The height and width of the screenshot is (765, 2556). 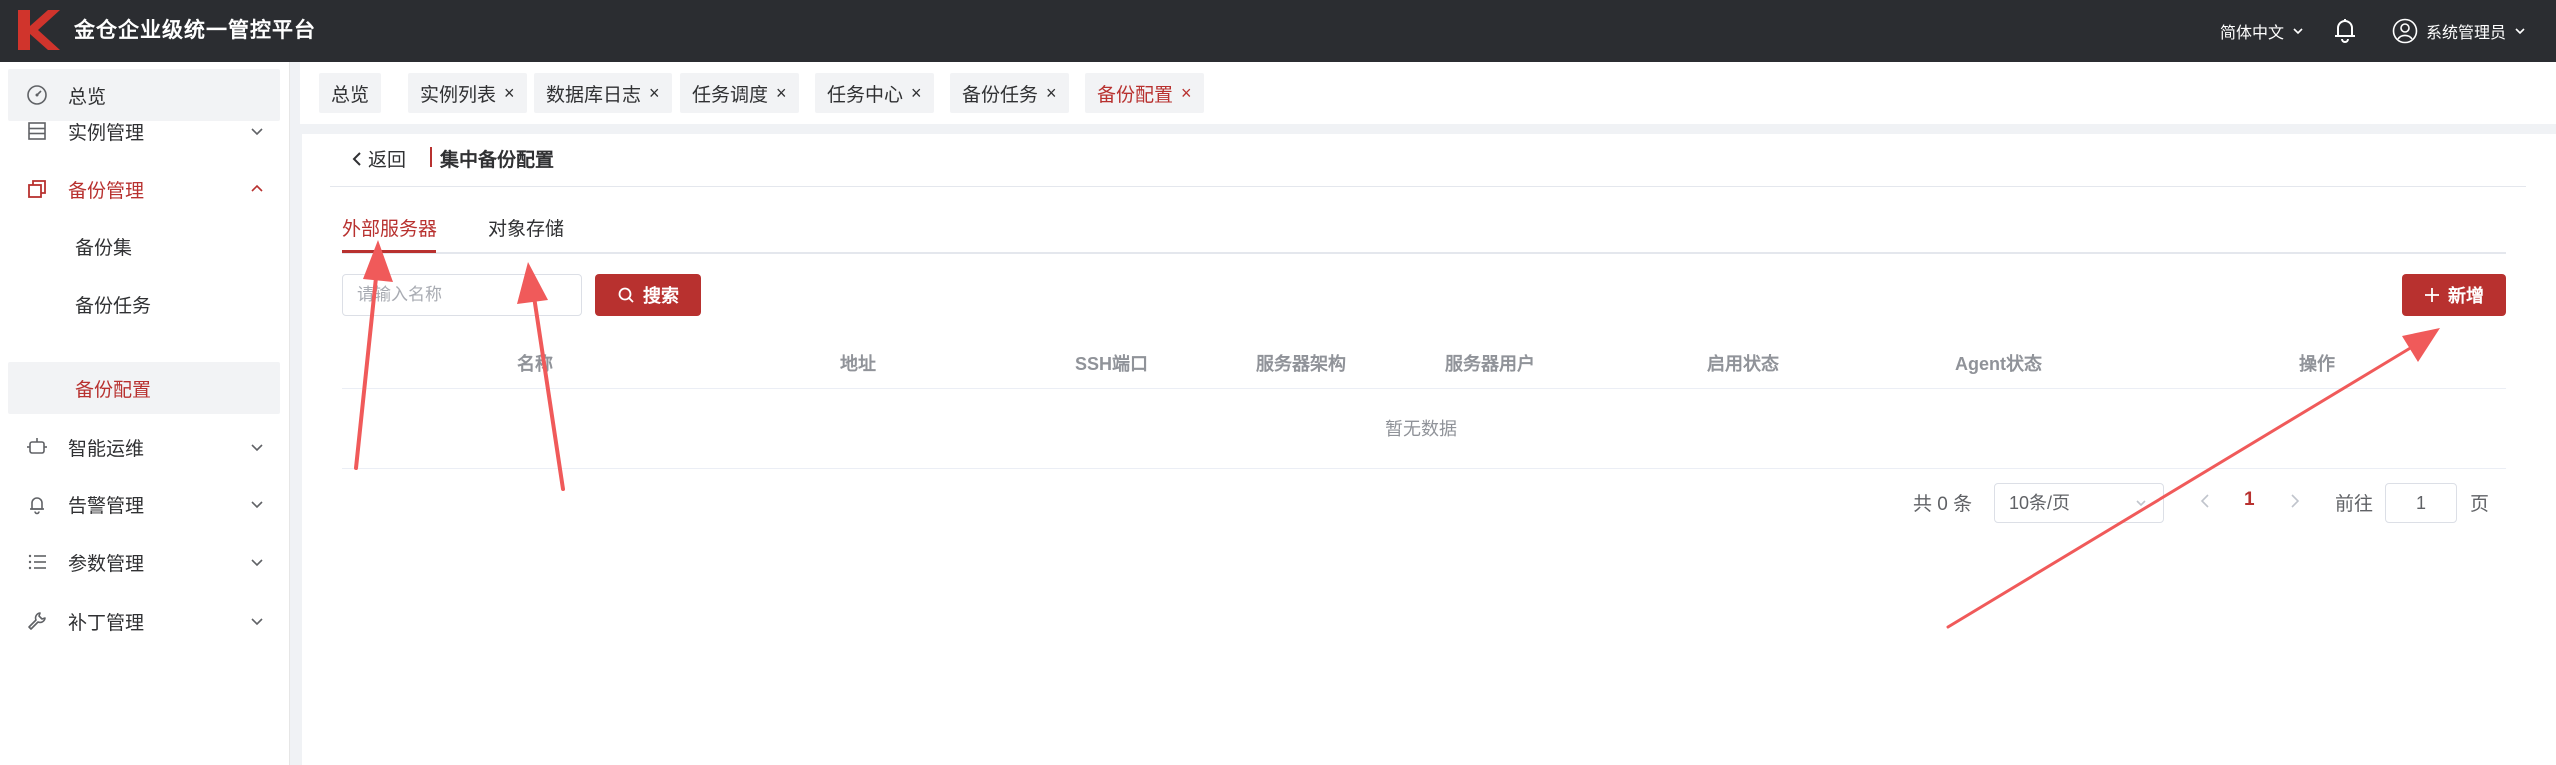 What do you see at coordinates (2466, 33) in the screenshot?
I see `username: 系统管理员` at bounding box center [2466, 33].